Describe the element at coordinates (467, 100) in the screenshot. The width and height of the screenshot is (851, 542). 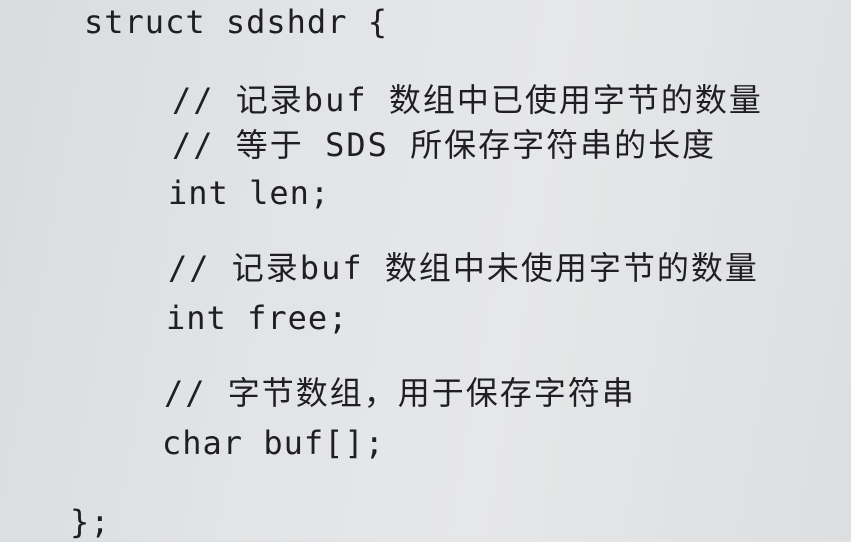
I see `comment-len-line-1: // 记录buf 数组中已使用字节的数量` at that location.